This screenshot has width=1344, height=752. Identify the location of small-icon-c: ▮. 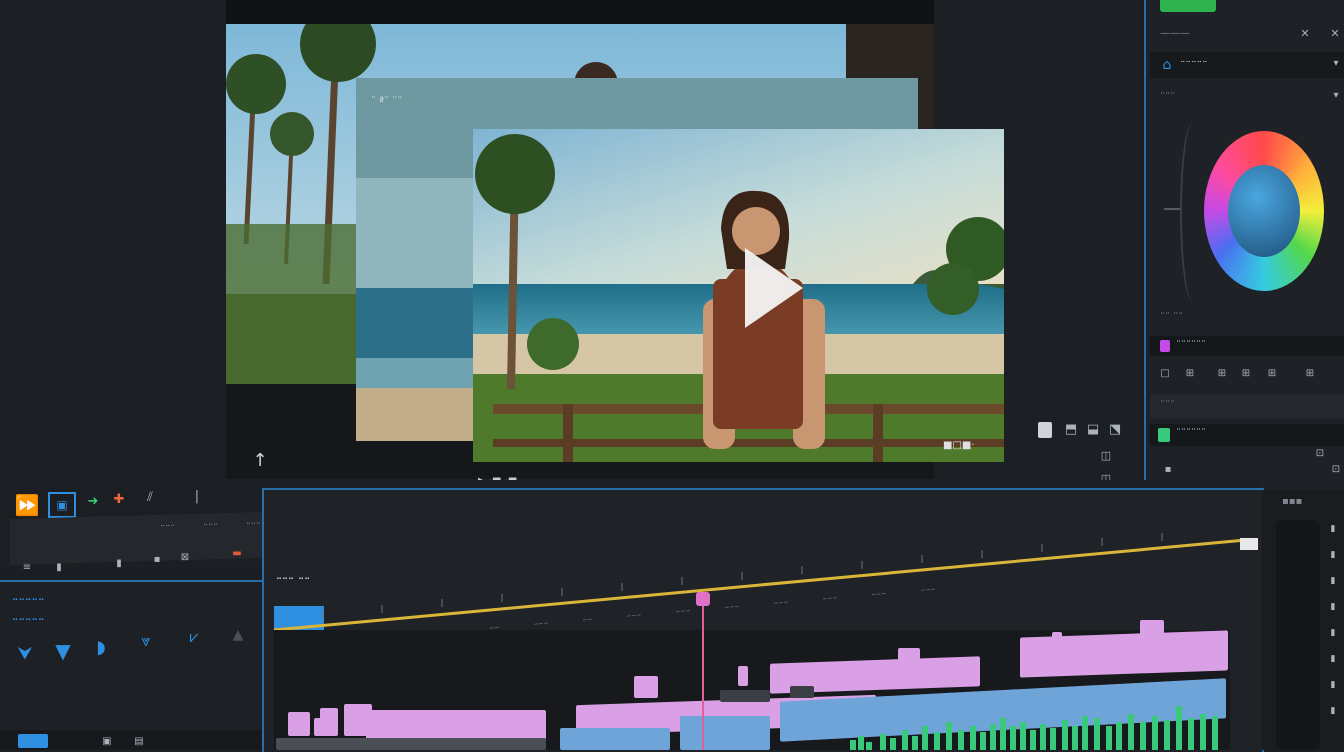
(119, 563).